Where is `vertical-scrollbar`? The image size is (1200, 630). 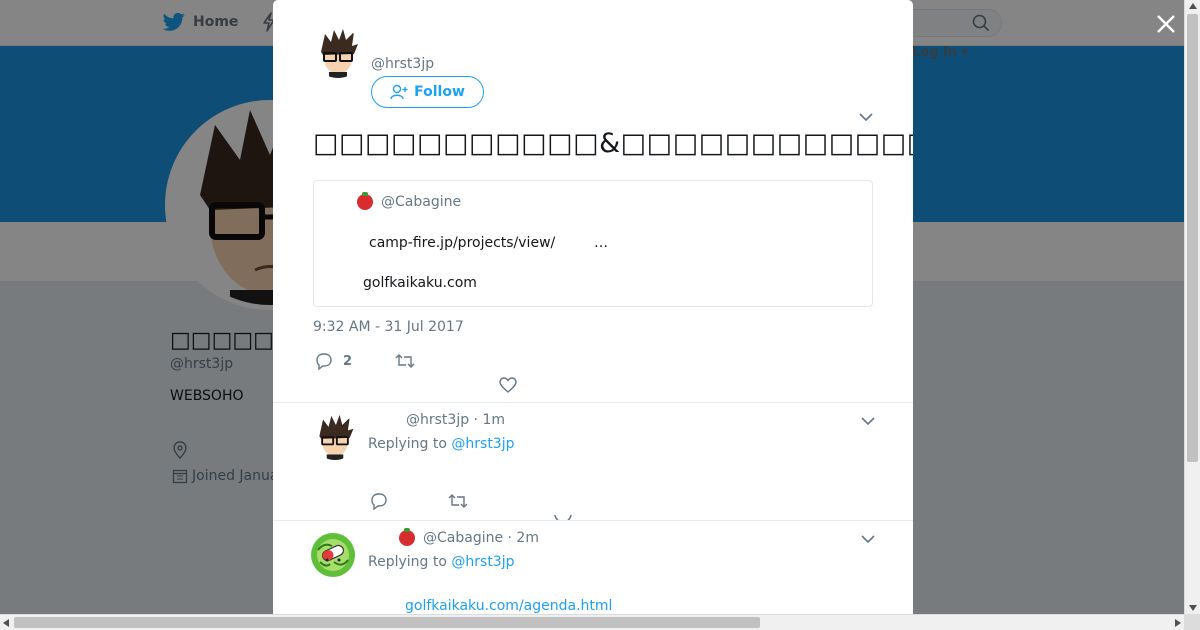
vertical-scrollbar is located at coordinates (1192, 307).